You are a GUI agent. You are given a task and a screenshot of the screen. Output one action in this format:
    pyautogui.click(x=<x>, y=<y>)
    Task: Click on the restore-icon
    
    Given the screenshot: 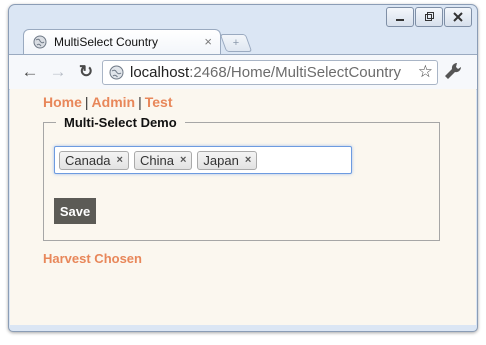 What is the action you would take?
    pyautogui.click(x=429, y=16)
    